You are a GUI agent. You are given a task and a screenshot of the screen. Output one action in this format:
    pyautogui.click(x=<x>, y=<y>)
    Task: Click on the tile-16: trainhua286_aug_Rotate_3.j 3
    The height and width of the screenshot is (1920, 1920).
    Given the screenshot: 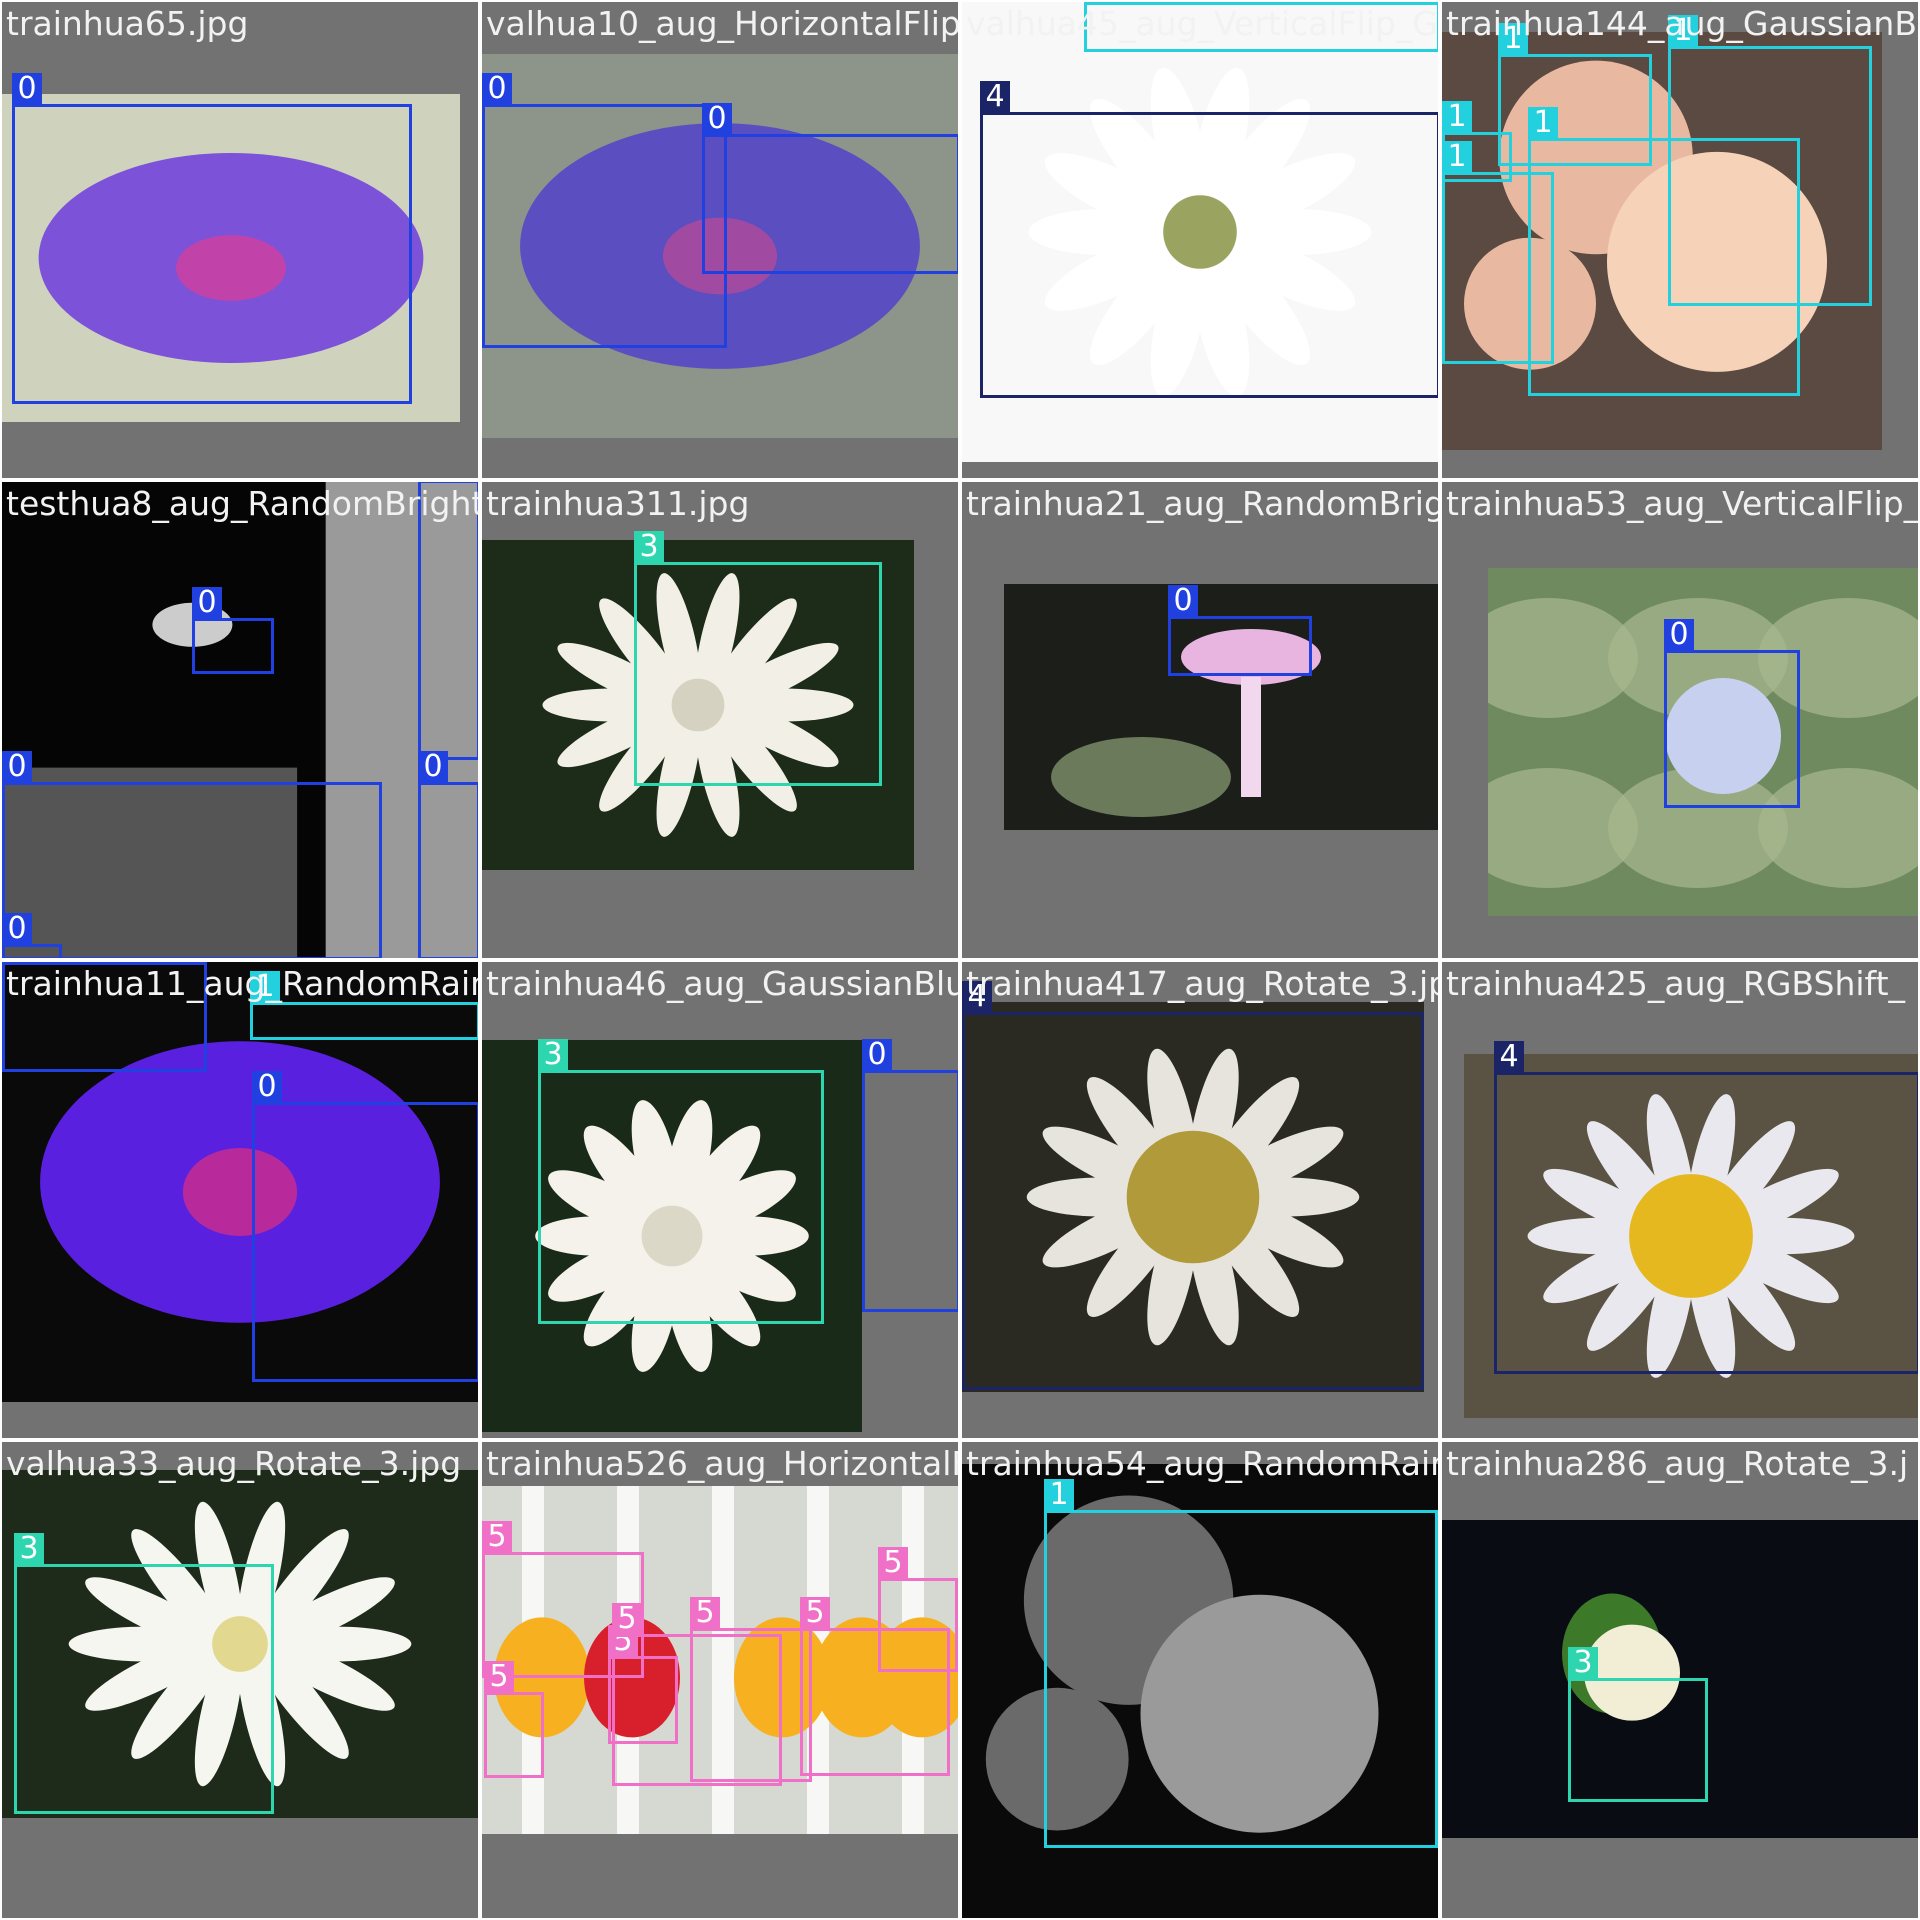 What is the action you would take?
    pyautogui.click(x=1680, y=1680)
    